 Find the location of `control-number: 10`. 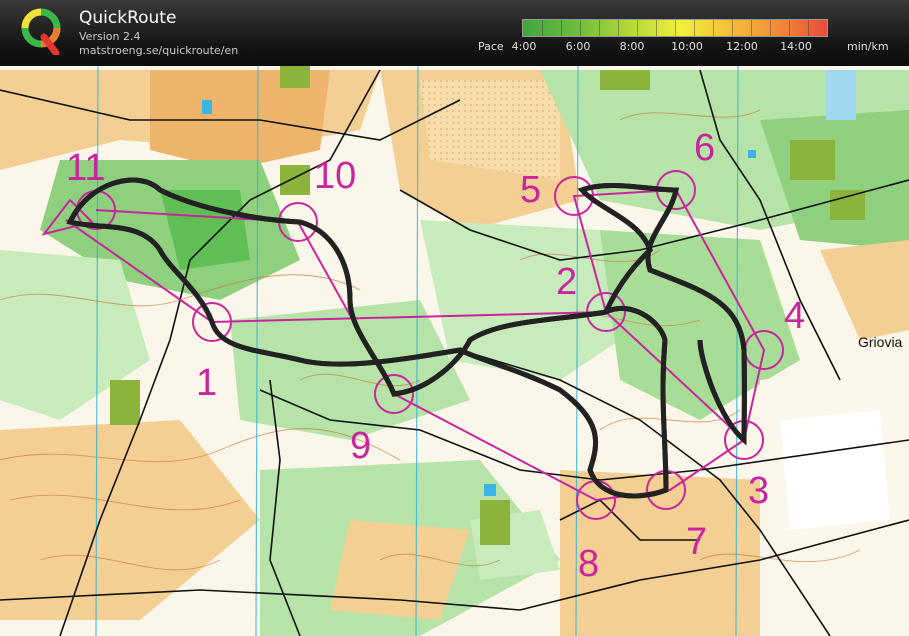

control-number: 10 is located at coordinates (335, 176).